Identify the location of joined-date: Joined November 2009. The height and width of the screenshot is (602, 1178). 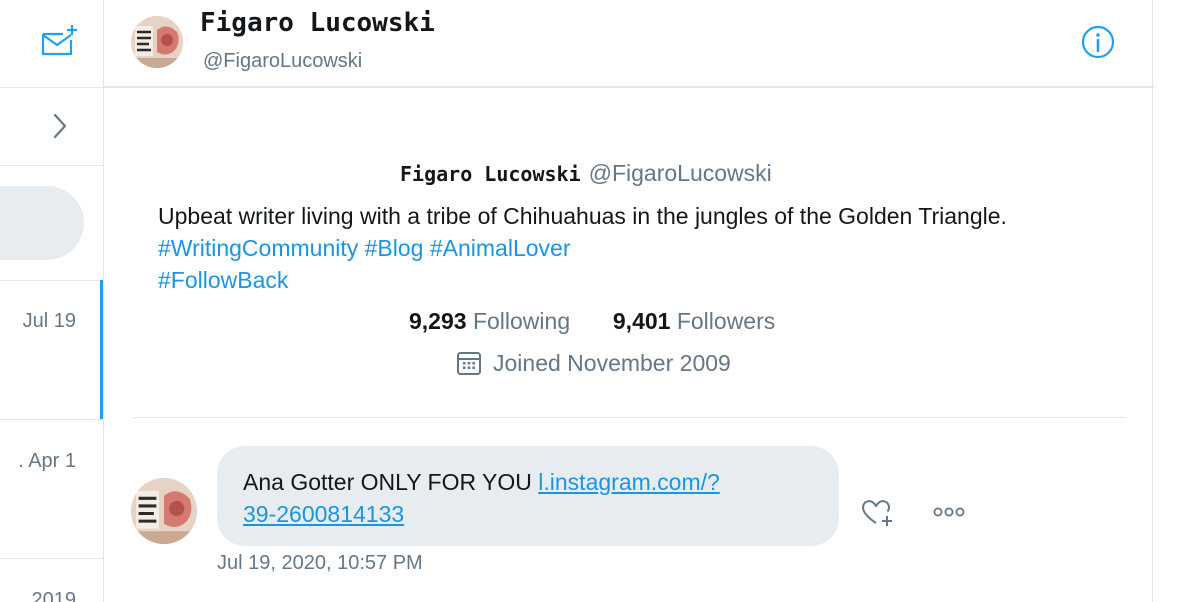
(593, 363).